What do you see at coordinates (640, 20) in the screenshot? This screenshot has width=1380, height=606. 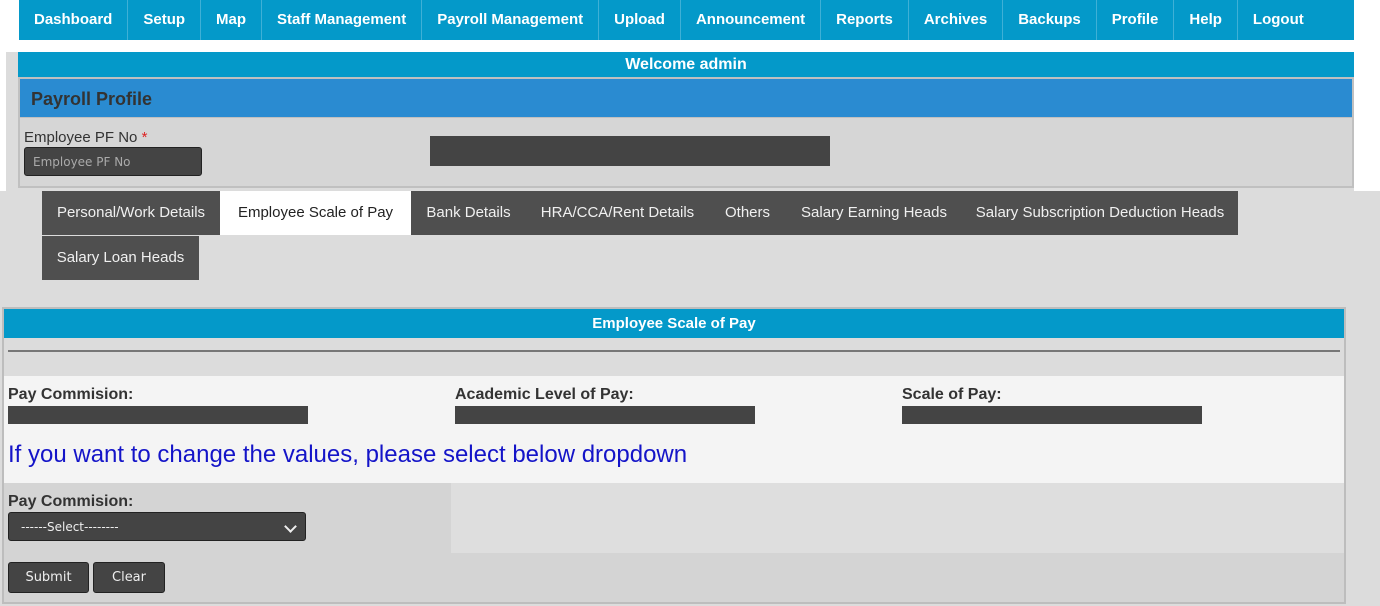 I see `nav-upload: Upload` at bounding box center [640, 20].